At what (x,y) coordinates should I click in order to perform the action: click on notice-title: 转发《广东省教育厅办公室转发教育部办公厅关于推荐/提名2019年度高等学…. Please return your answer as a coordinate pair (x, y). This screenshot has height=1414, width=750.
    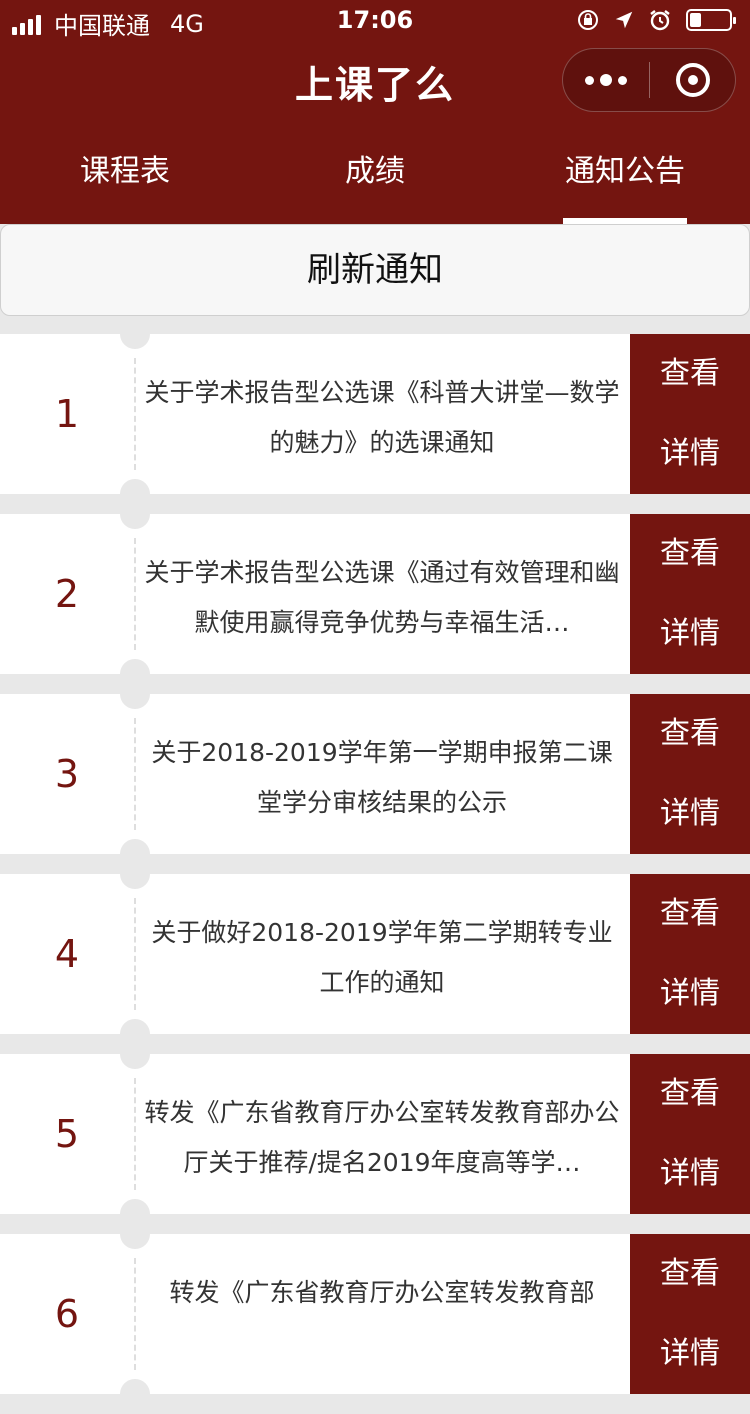
    Looking at the image, I should click on (382, 1138).